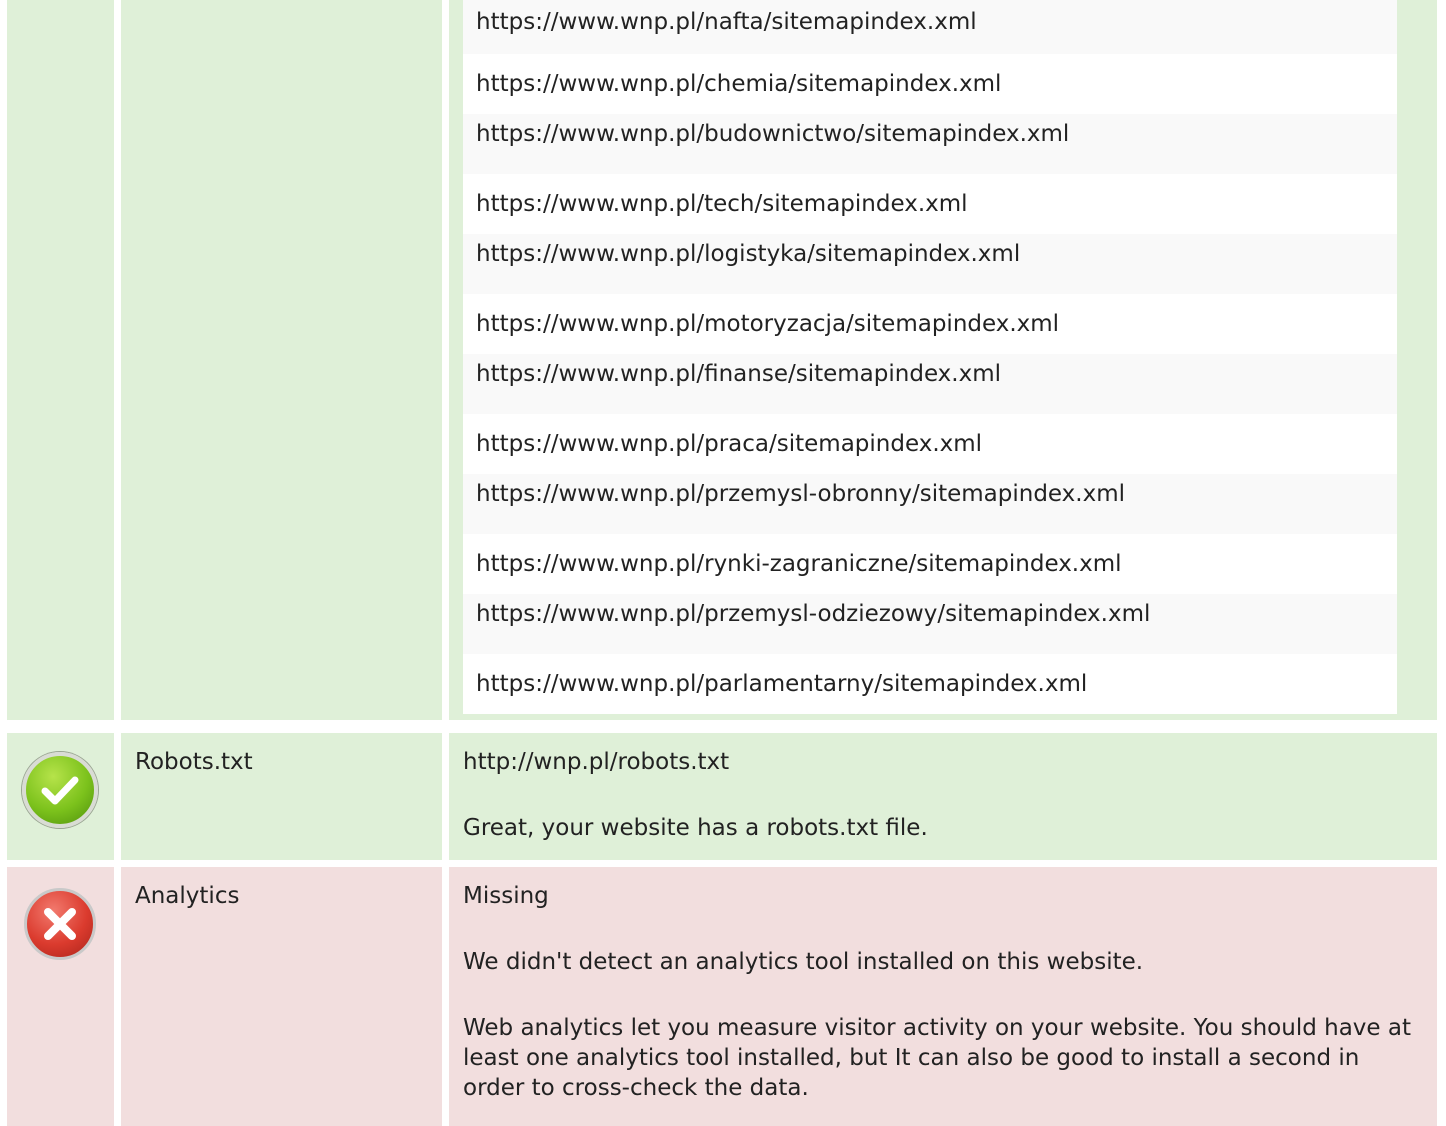 The image size is (1446, 1126). Describe the element at coordinates (281, 360) in the screenshot. I see `sitemap-label-cell` at that location.